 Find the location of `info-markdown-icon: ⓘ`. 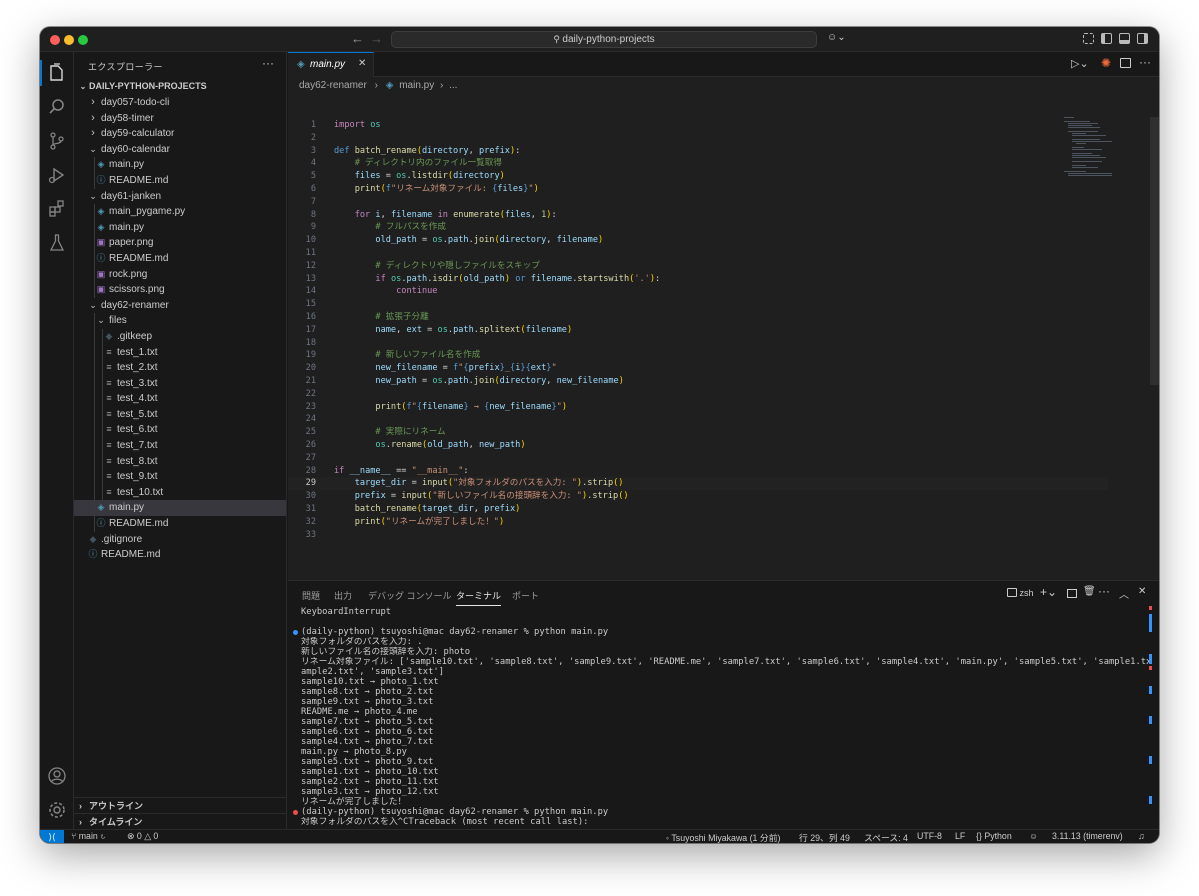

info-markdown-icon: ⓘ is located at coordinates (101, 523).